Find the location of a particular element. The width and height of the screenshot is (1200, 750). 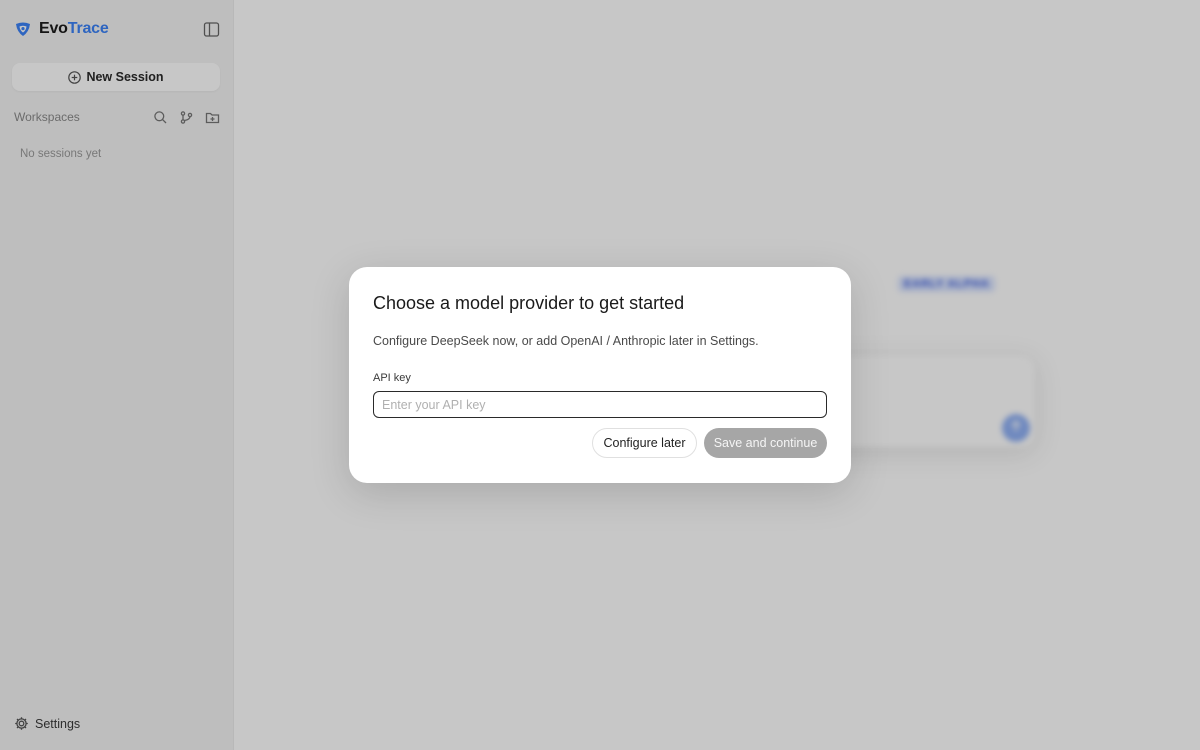

save-and-continue-button: Save and continue is located at coordinates (765, 443).